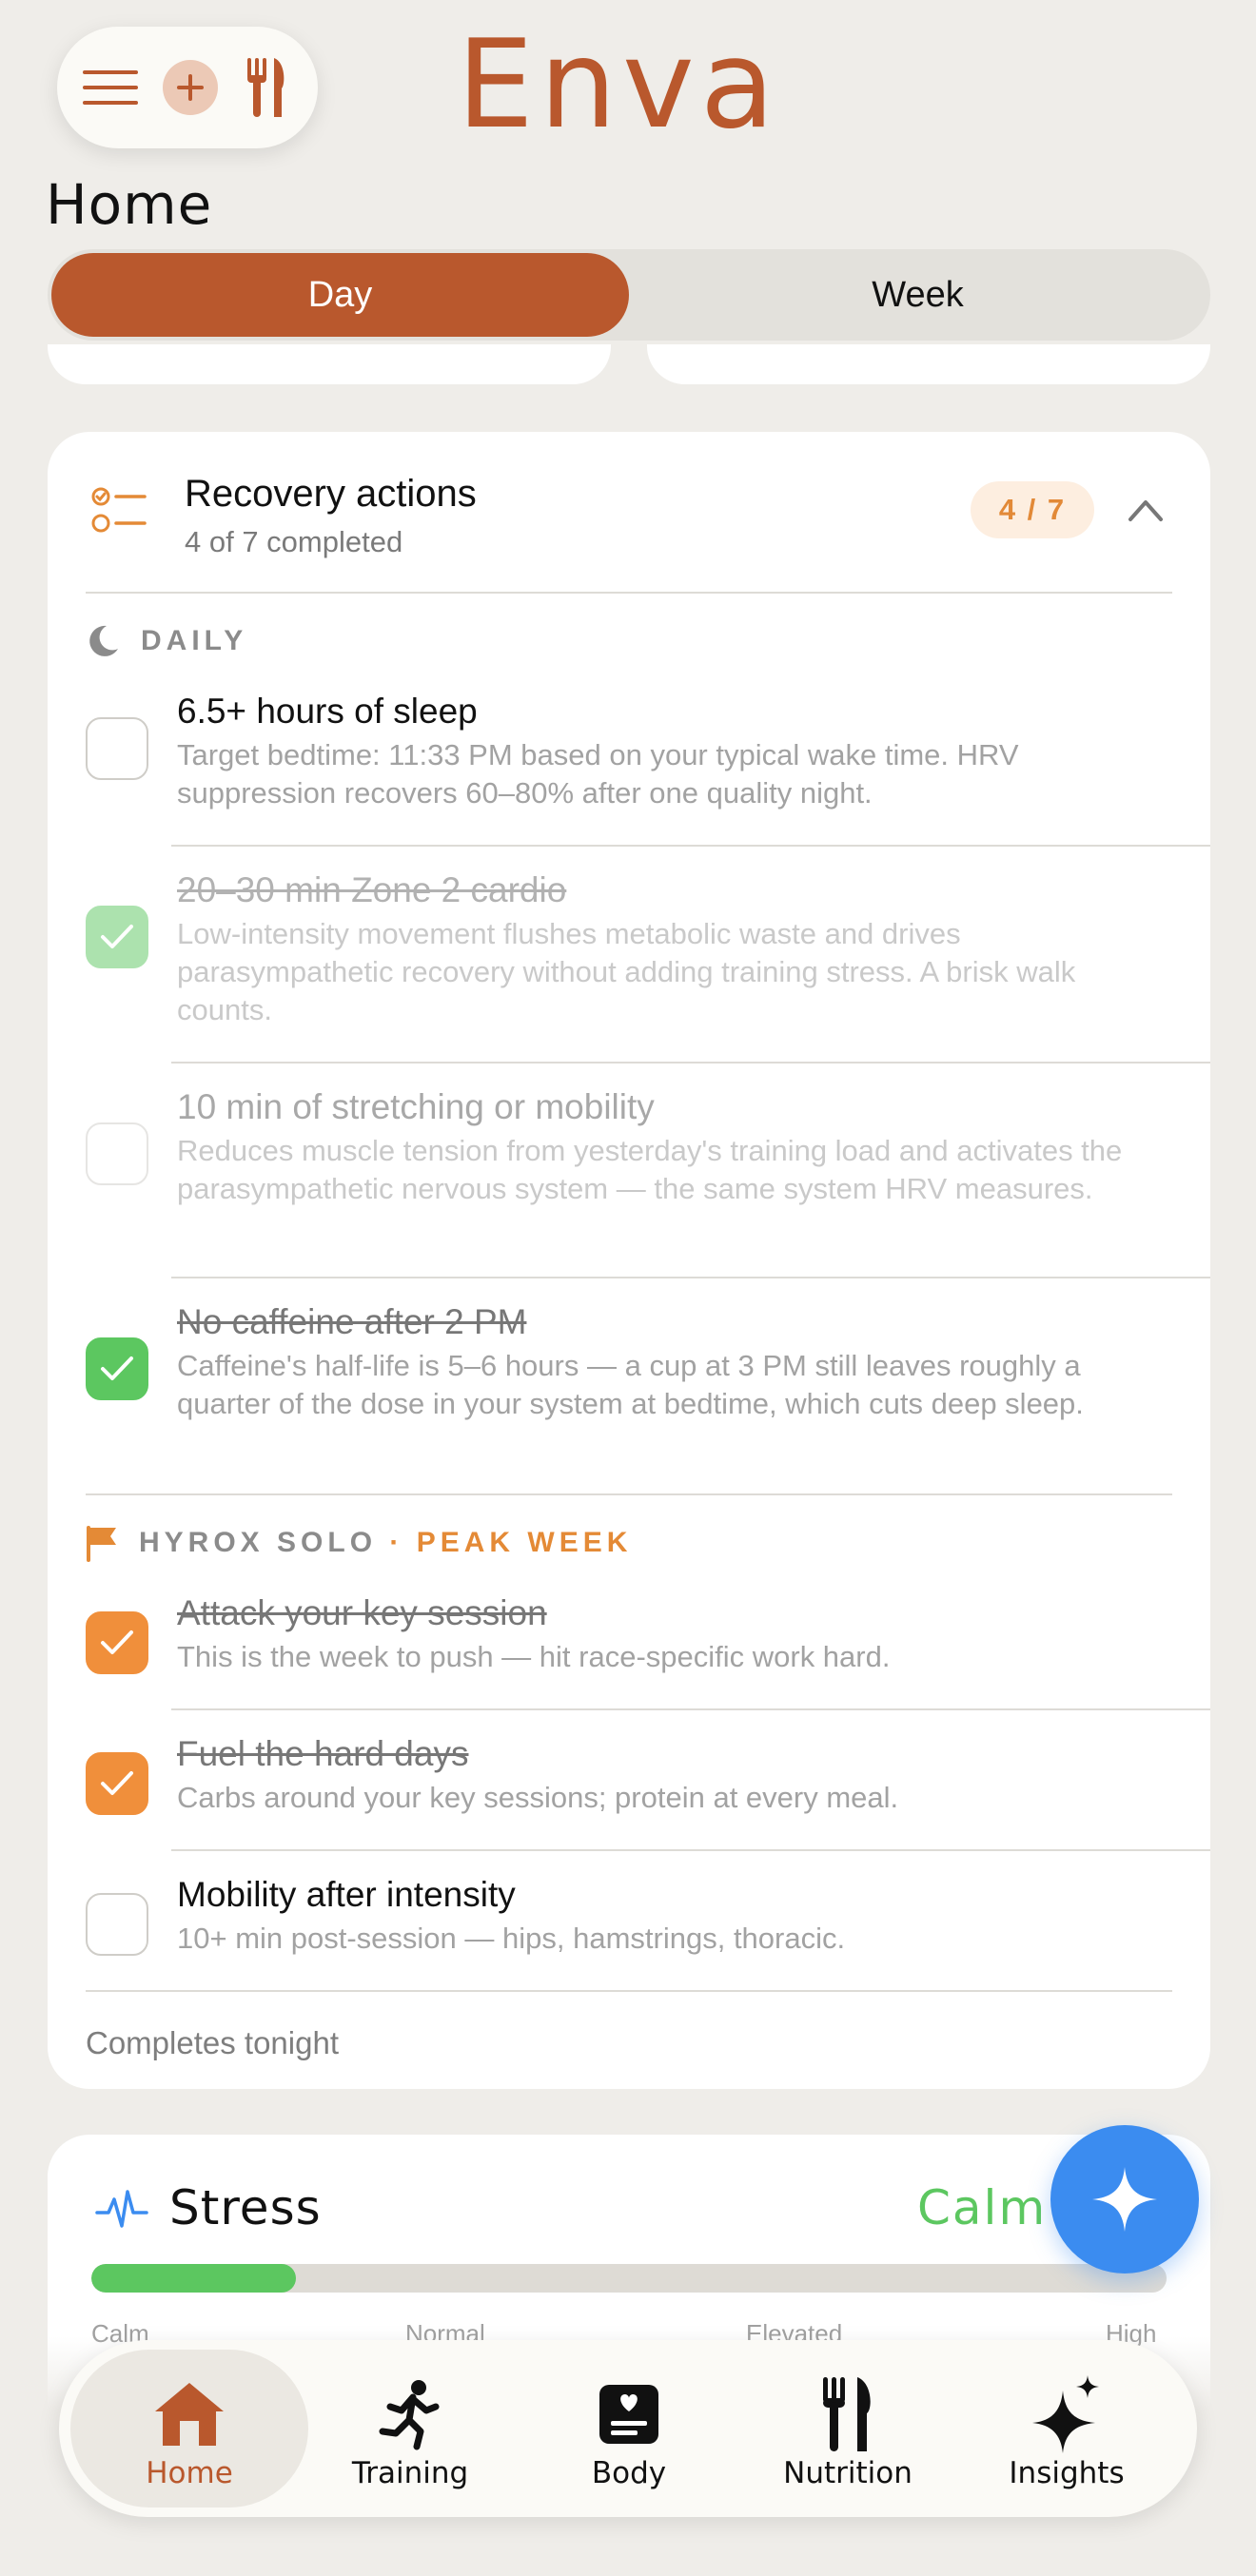 The width and height of the screenshot is (1256, 2576). I want to click on item-title: Fuel the hard days, so click(323, 1753).